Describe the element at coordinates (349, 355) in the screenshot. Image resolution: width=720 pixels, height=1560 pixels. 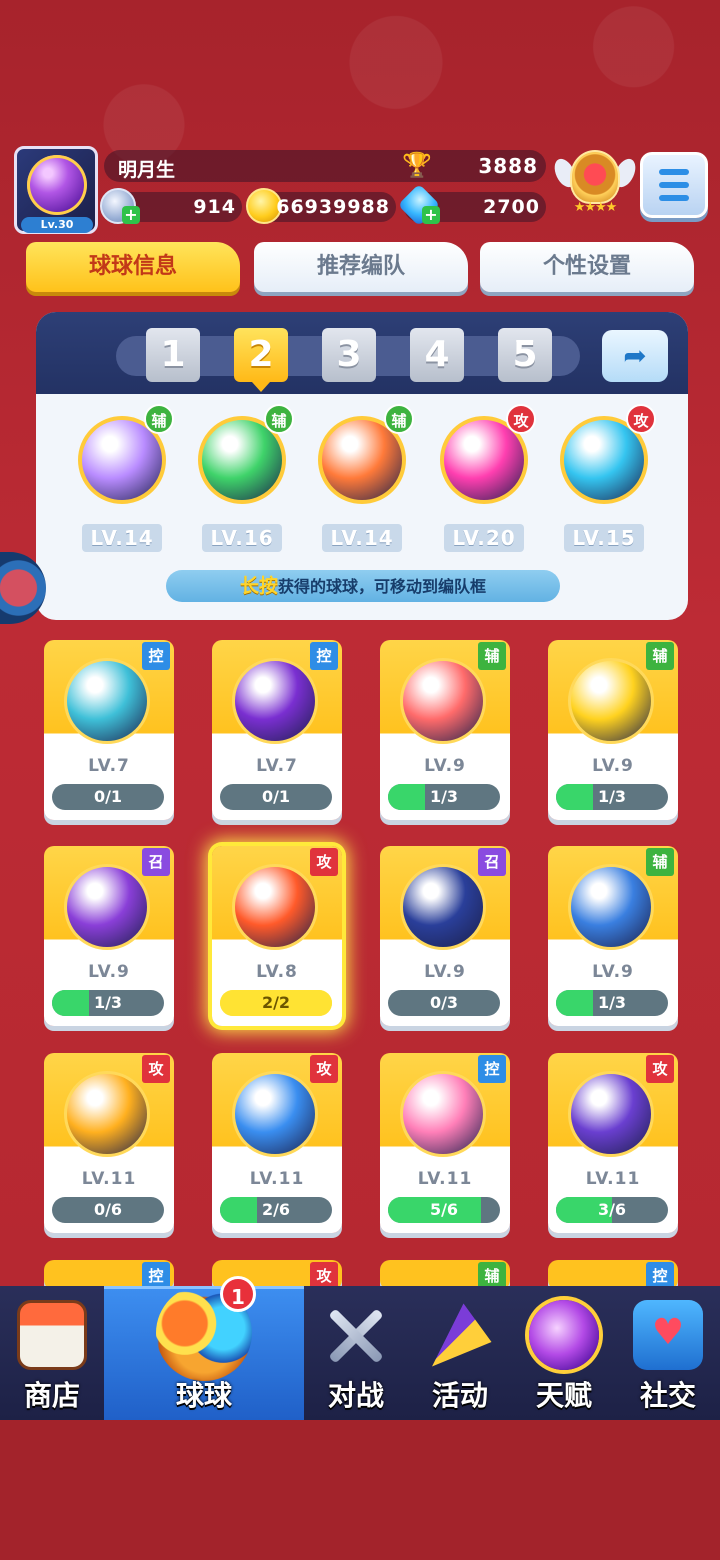
I see `team-slot-3: 3` at that location.